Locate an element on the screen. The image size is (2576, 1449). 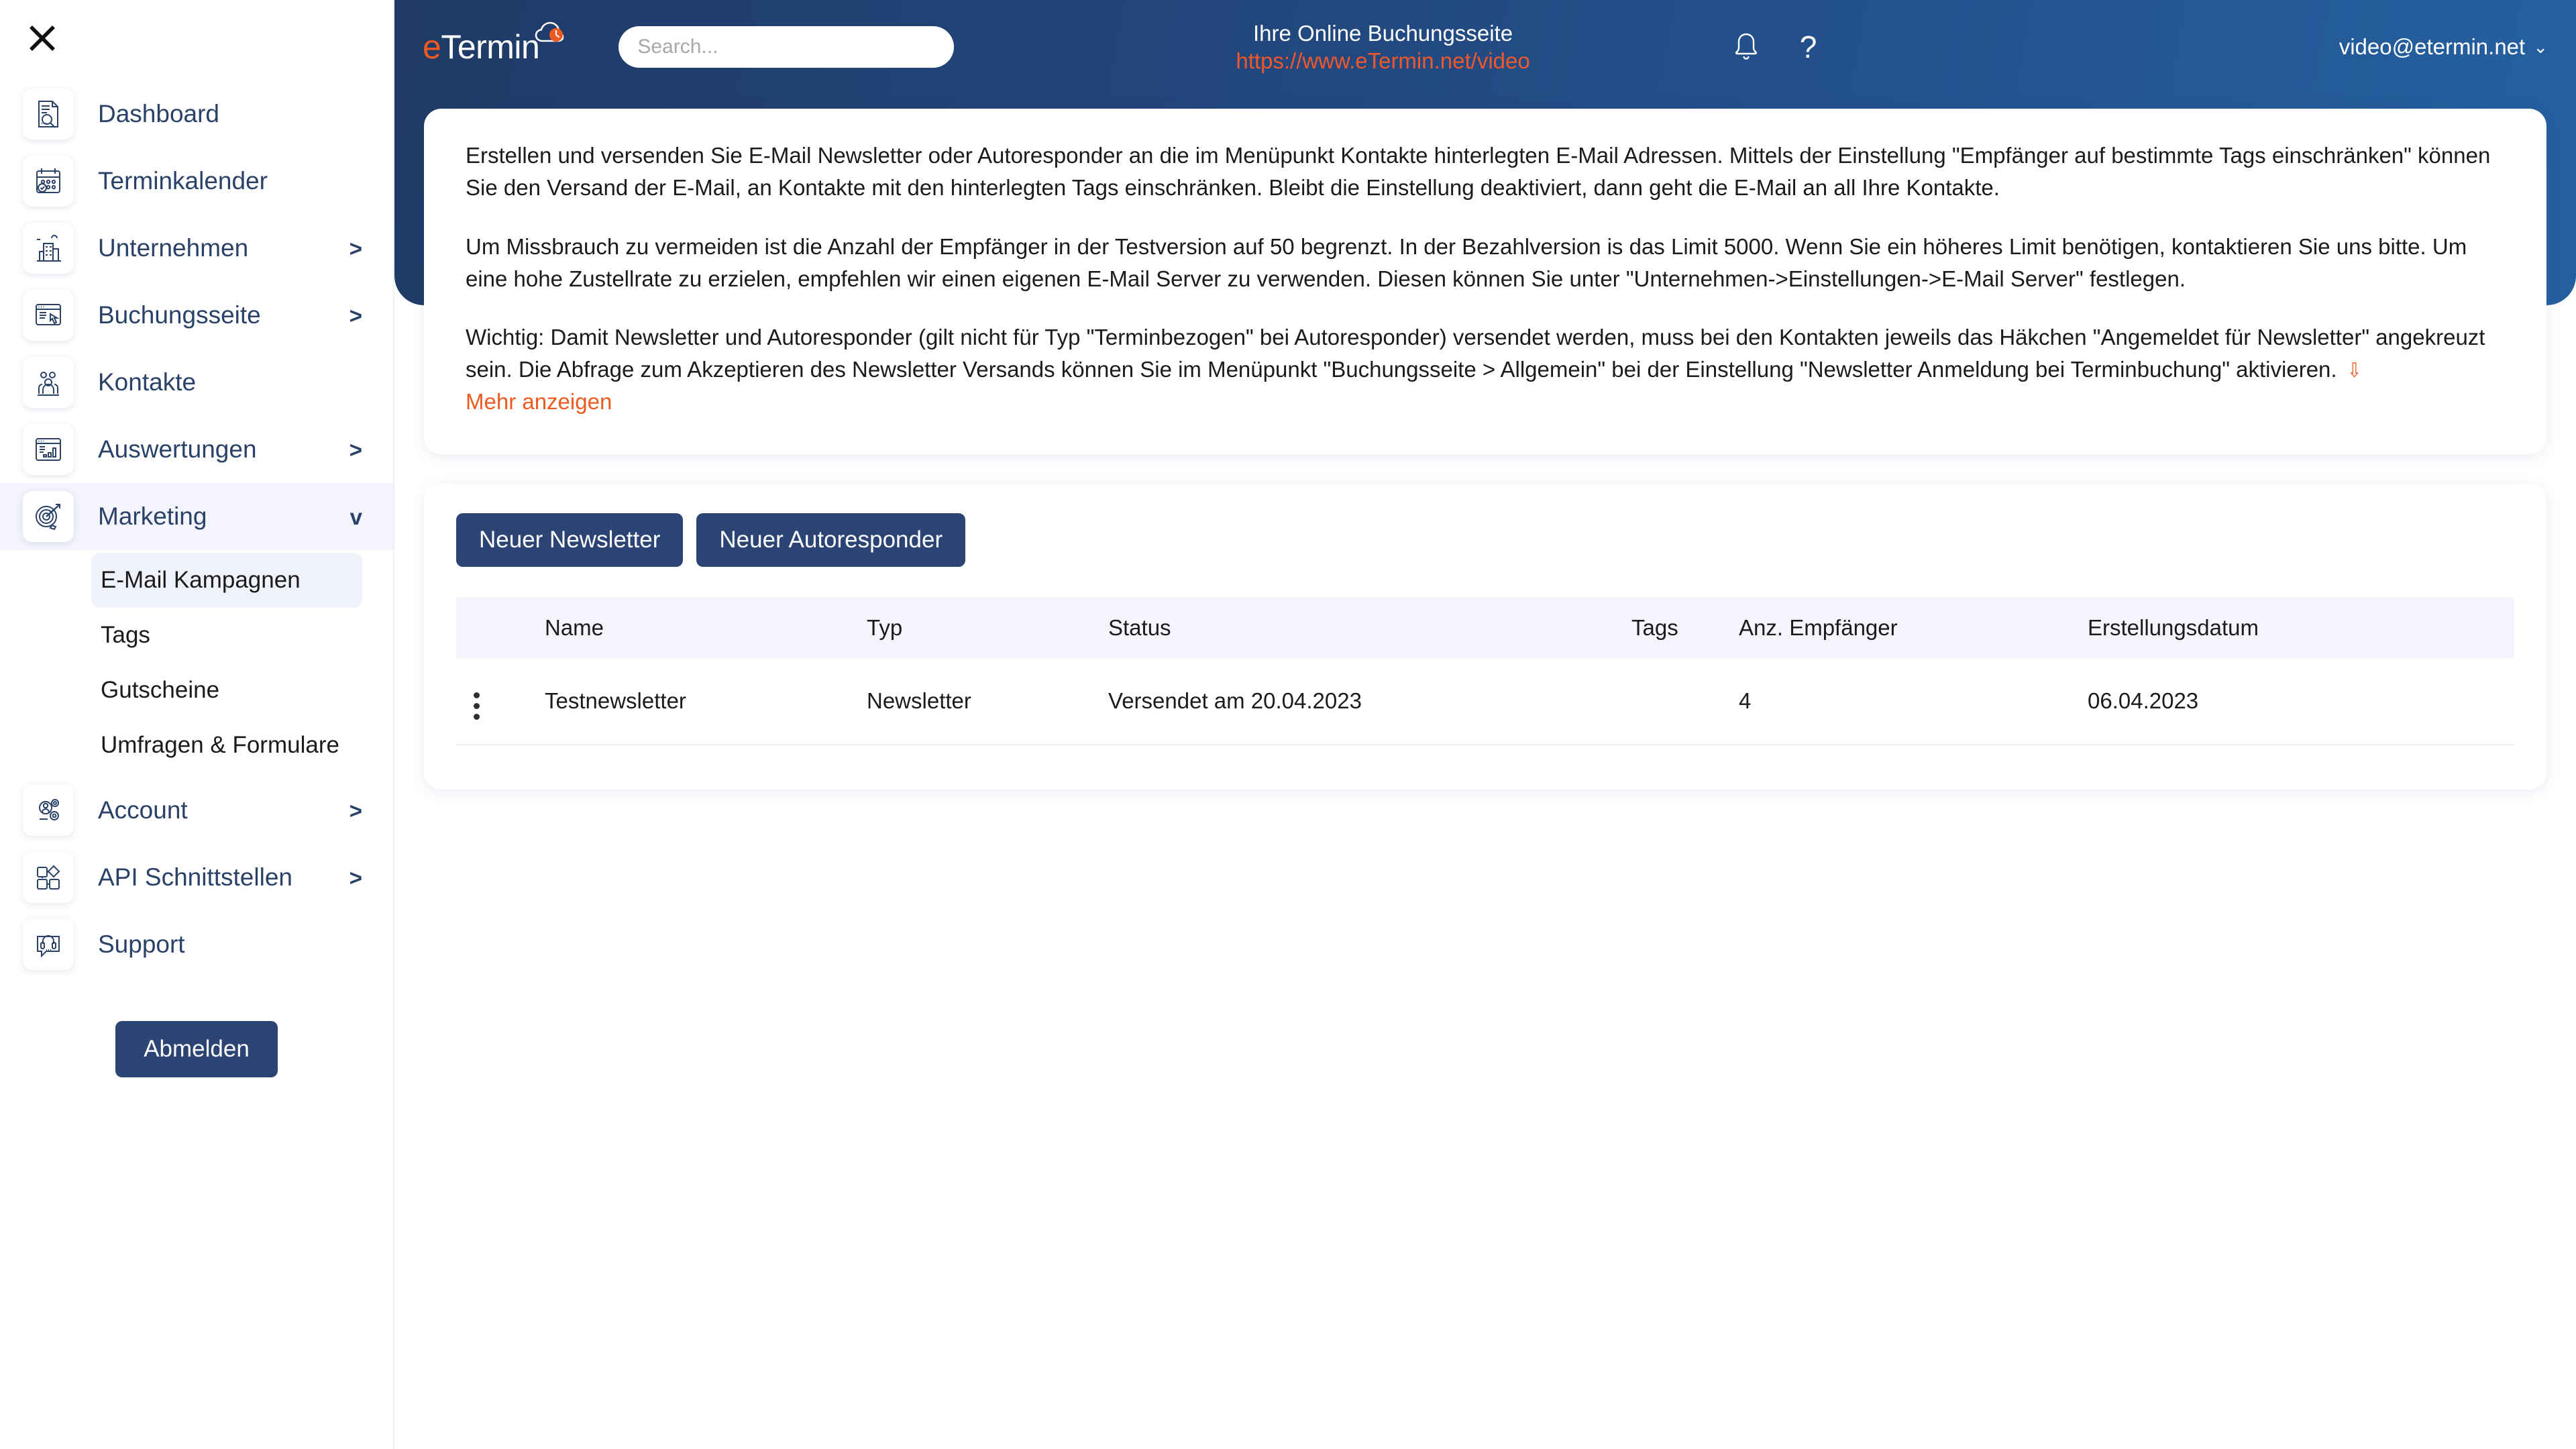
bell-icon is located at coordinates (1746, 47).